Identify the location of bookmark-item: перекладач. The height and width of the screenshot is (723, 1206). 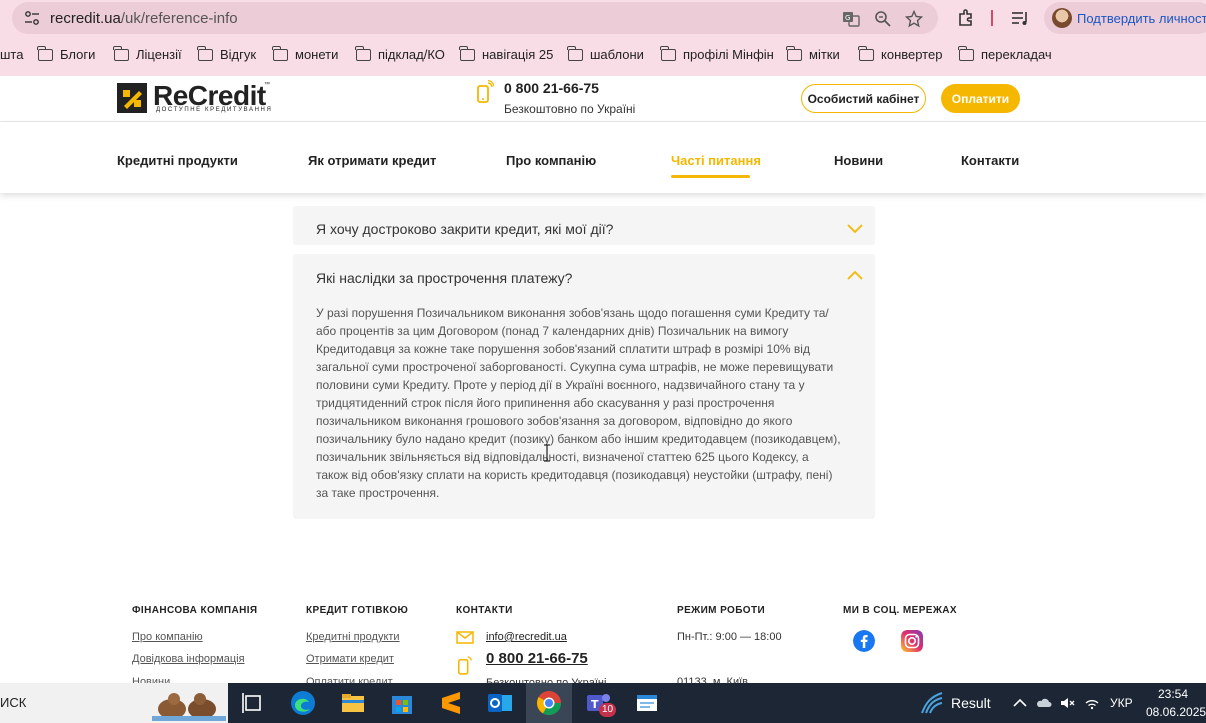
(1005, 53).